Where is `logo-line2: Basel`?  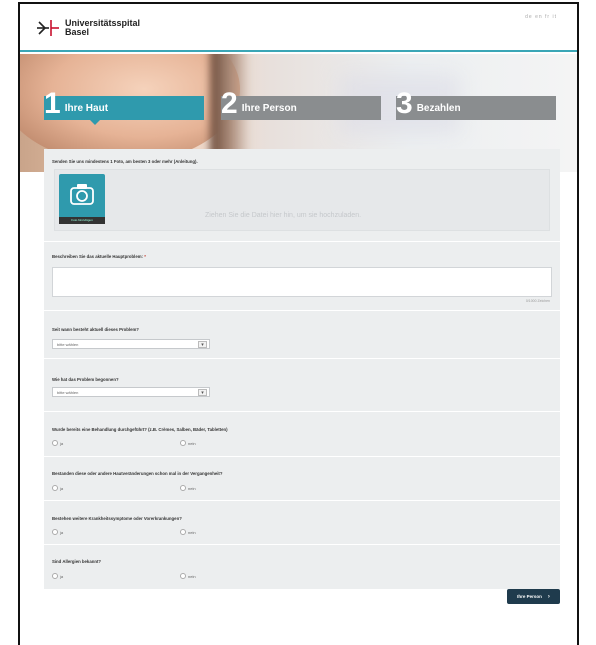
logo-line2: Basel is located at coordinates (77, 32).